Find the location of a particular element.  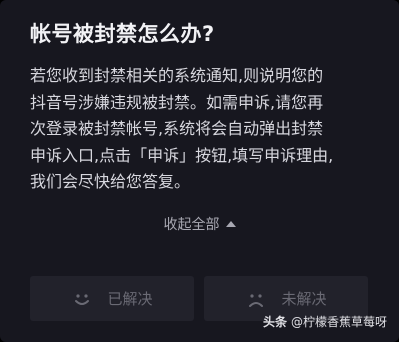

answer-line: 次登录被封禁帐号,系统将会自动弹出封禁 is located at coordinates (177, 128).